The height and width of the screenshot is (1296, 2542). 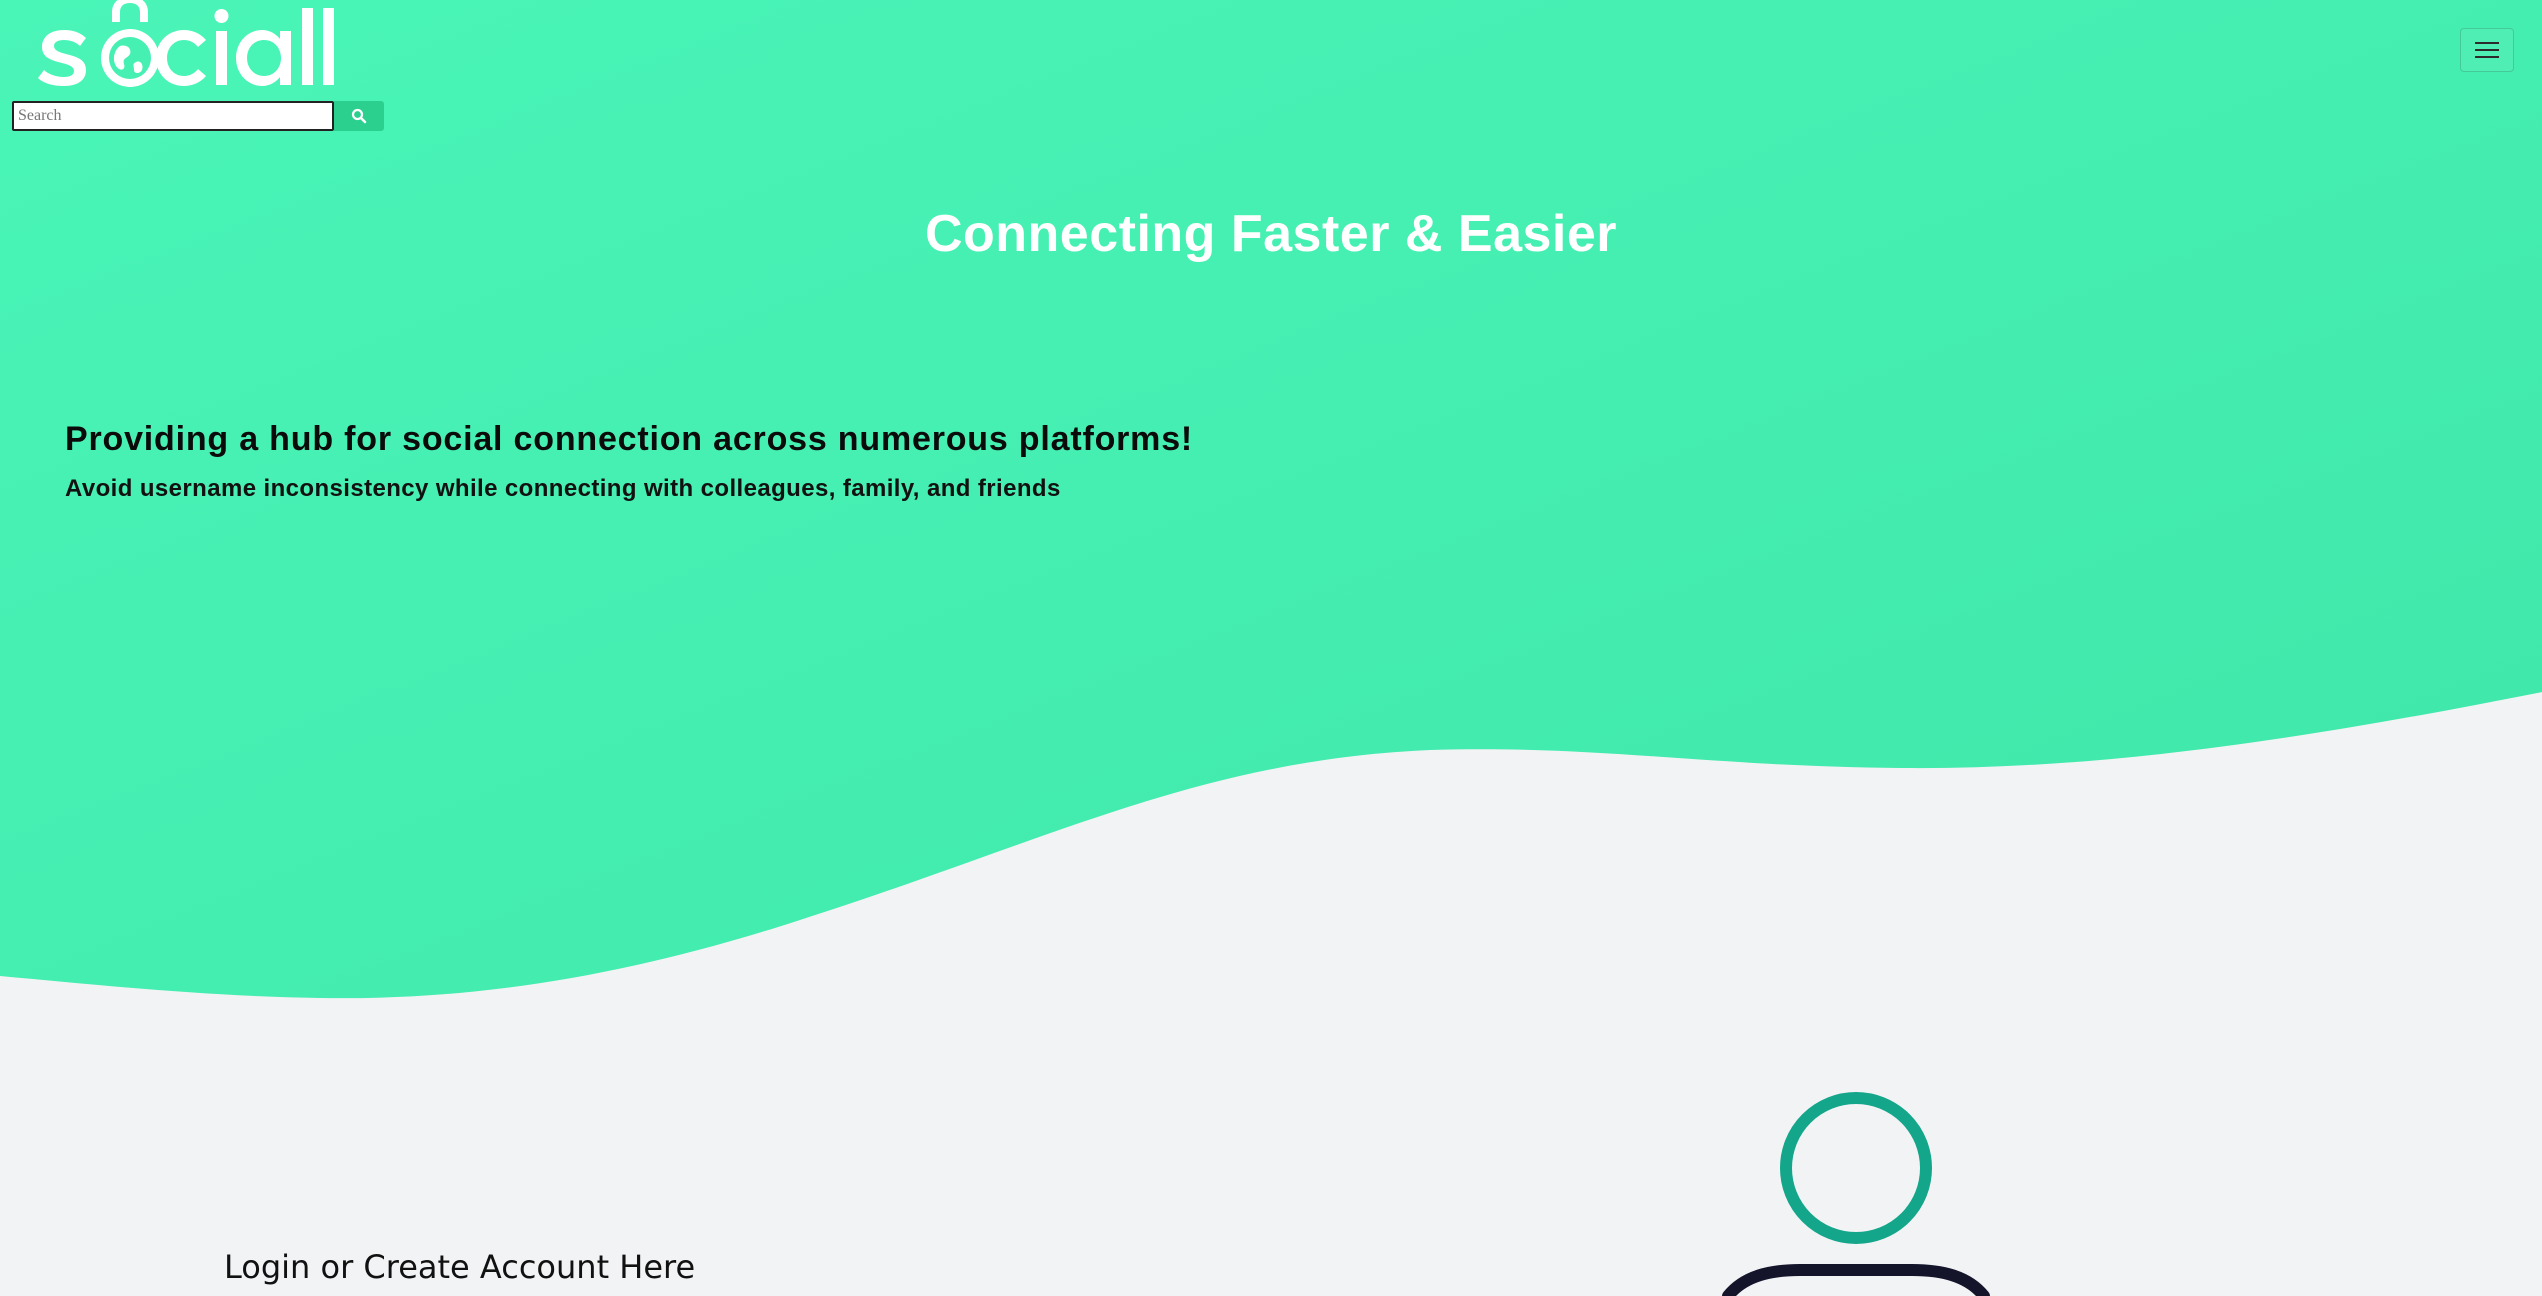 I want to click on search-bar, so click(x=198, y=116).